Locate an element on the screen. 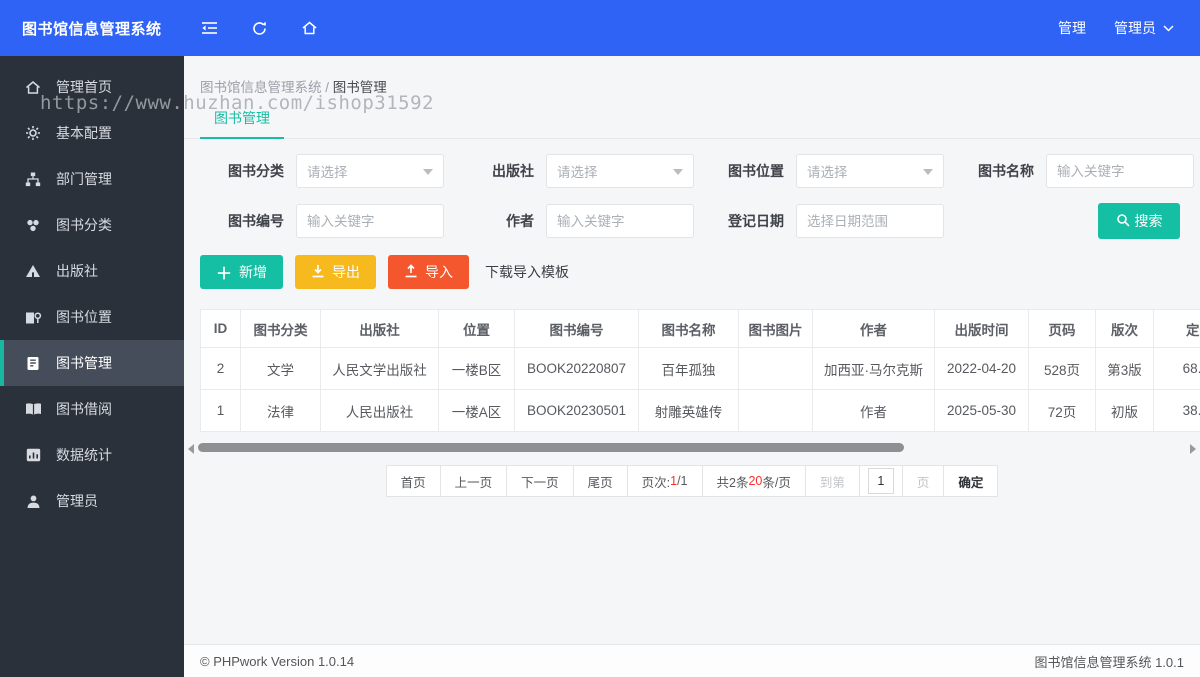 The width and height of the screenshot is (1200, 677). filter-label-book-code: 图书编号 is located at coordinates (256, 221).